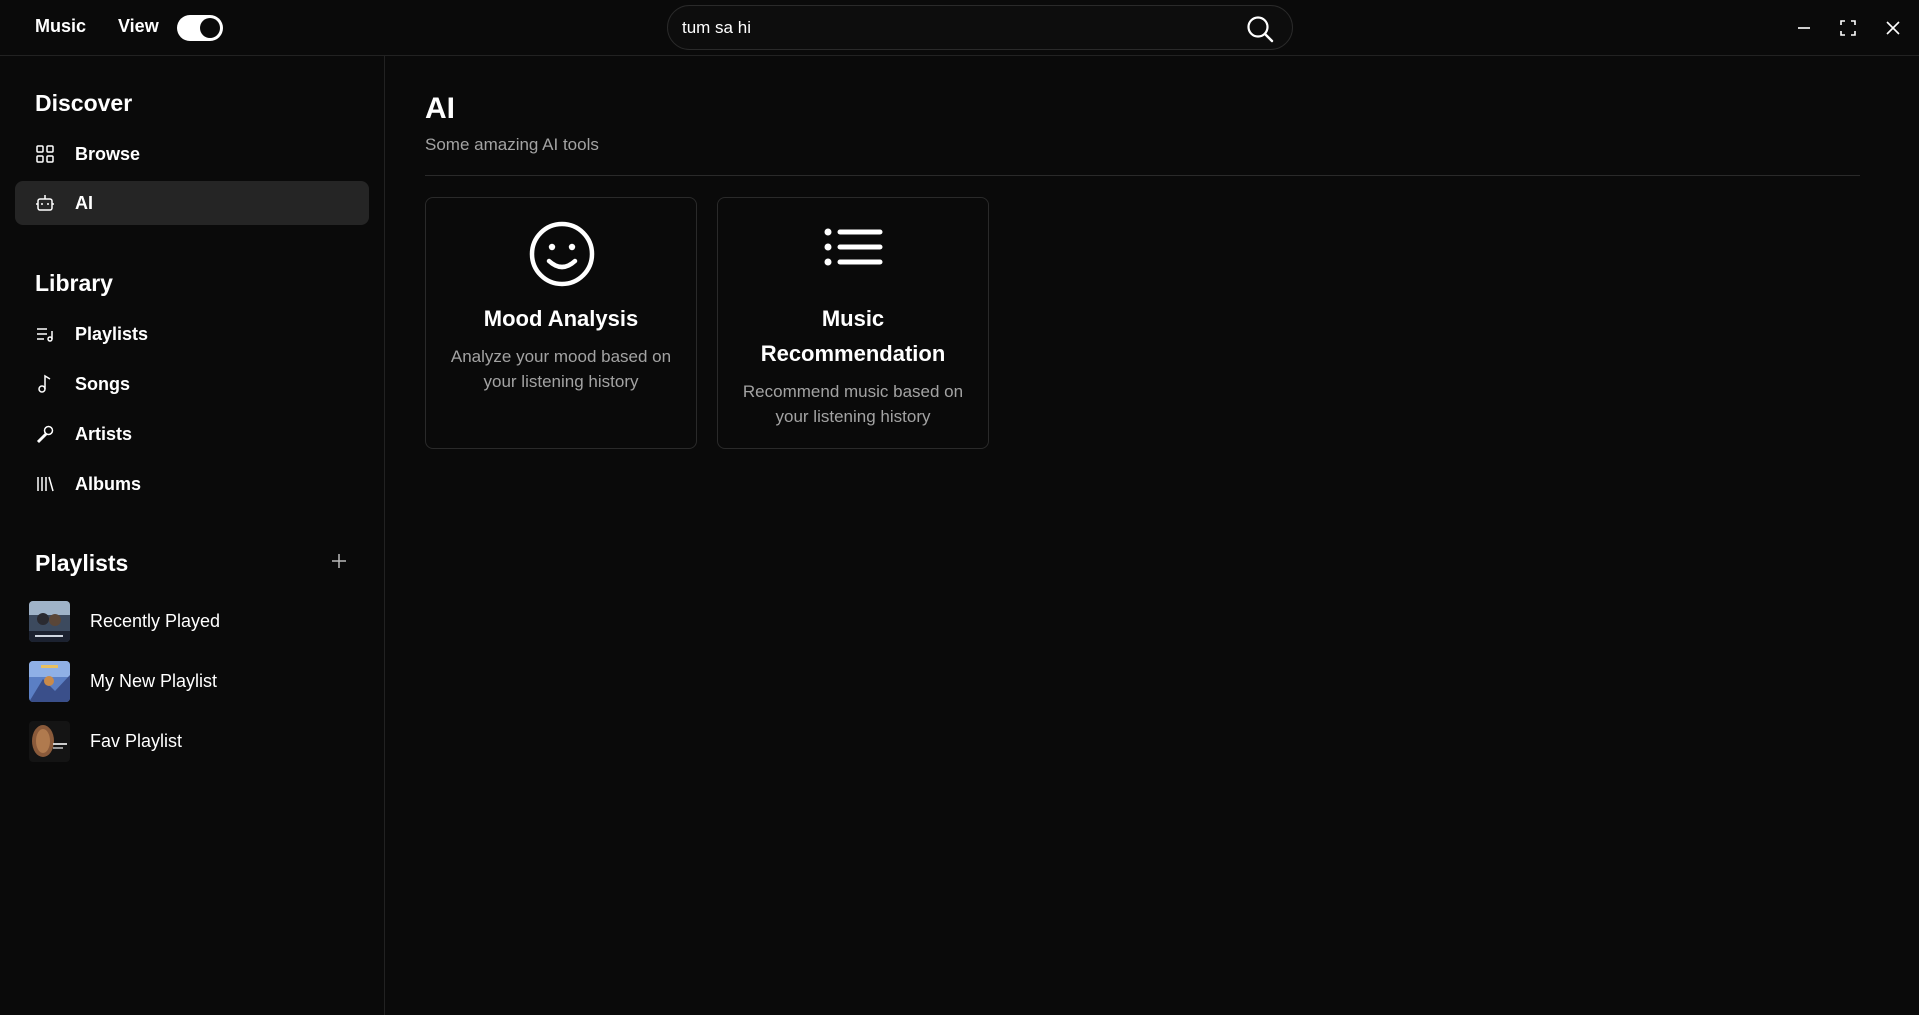 The image size is (1919, 1015). I want to click on close-icon, so click(1893, 28).